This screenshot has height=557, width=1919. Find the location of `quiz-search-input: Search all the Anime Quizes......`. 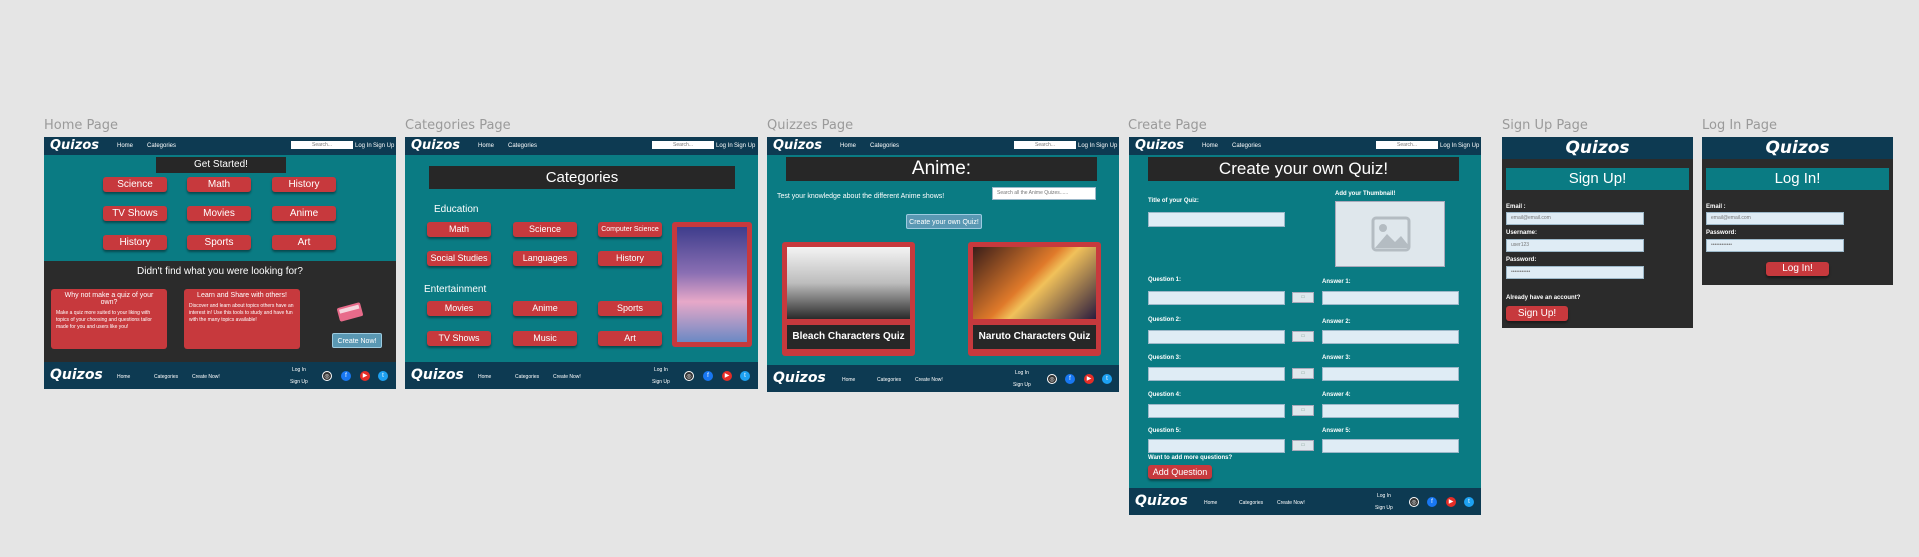

quiz-search-input: Search all the Anime Quizes...... is located at coordinates (1044, 193).